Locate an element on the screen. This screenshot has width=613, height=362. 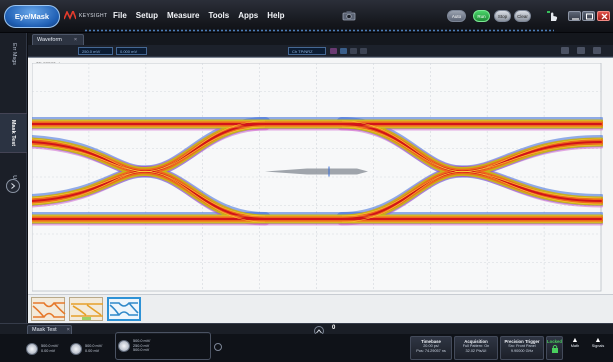
lock-icon is located at coordinates (554, 348).